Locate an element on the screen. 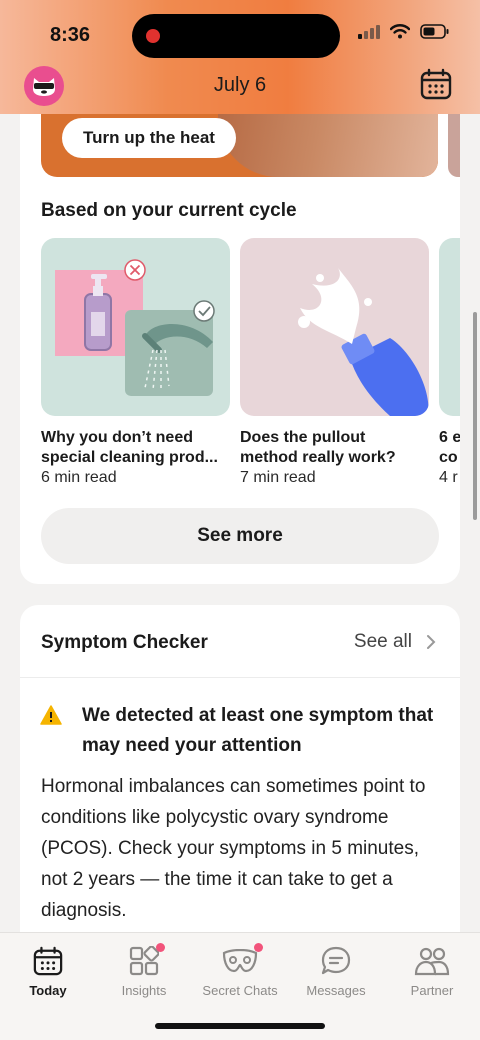 The image size is (480, 1040). tab-label: Insights is located at coordinates (144, 990).